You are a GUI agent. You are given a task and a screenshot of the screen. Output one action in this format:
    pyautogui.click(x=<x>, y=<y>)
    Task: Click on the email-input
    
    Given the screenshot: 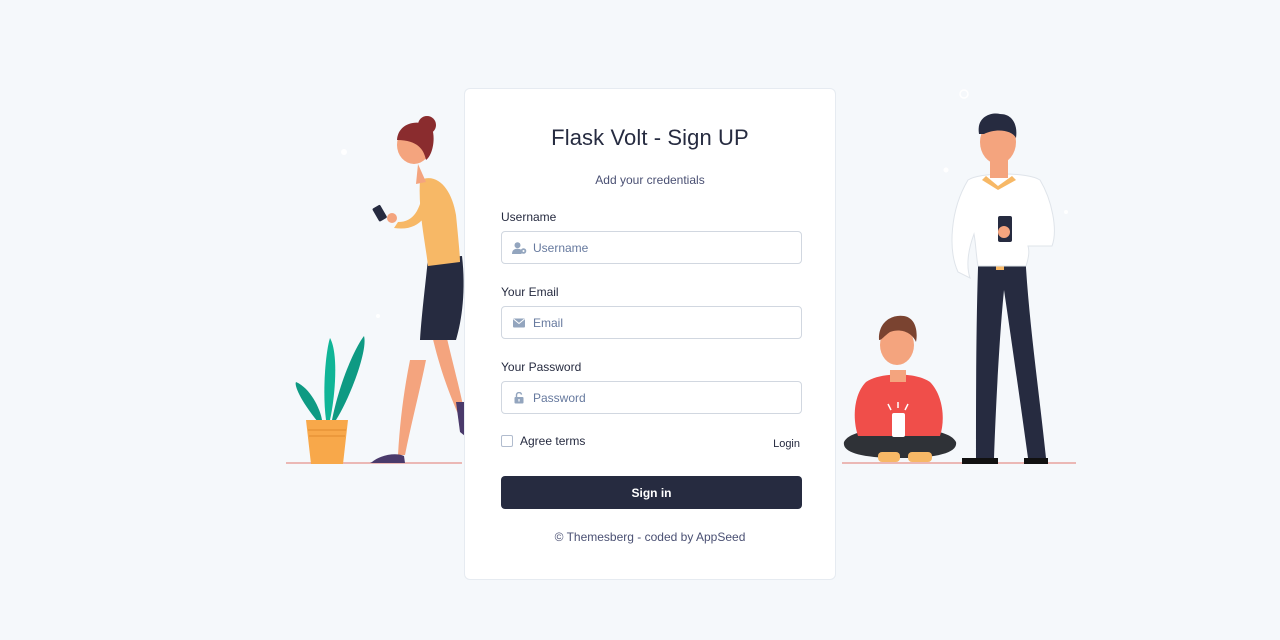 What is the action you would take?
    pyautogui.click(x=667, y=322)
    